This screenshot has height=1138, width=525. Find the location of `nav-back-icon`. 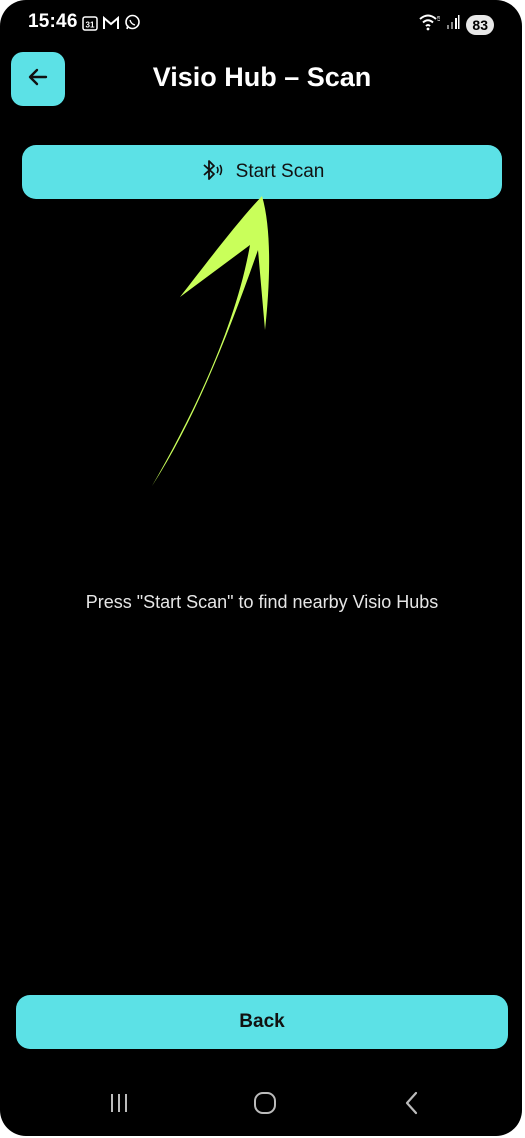

nav-back-icon is located at coordinates (412, 1105).